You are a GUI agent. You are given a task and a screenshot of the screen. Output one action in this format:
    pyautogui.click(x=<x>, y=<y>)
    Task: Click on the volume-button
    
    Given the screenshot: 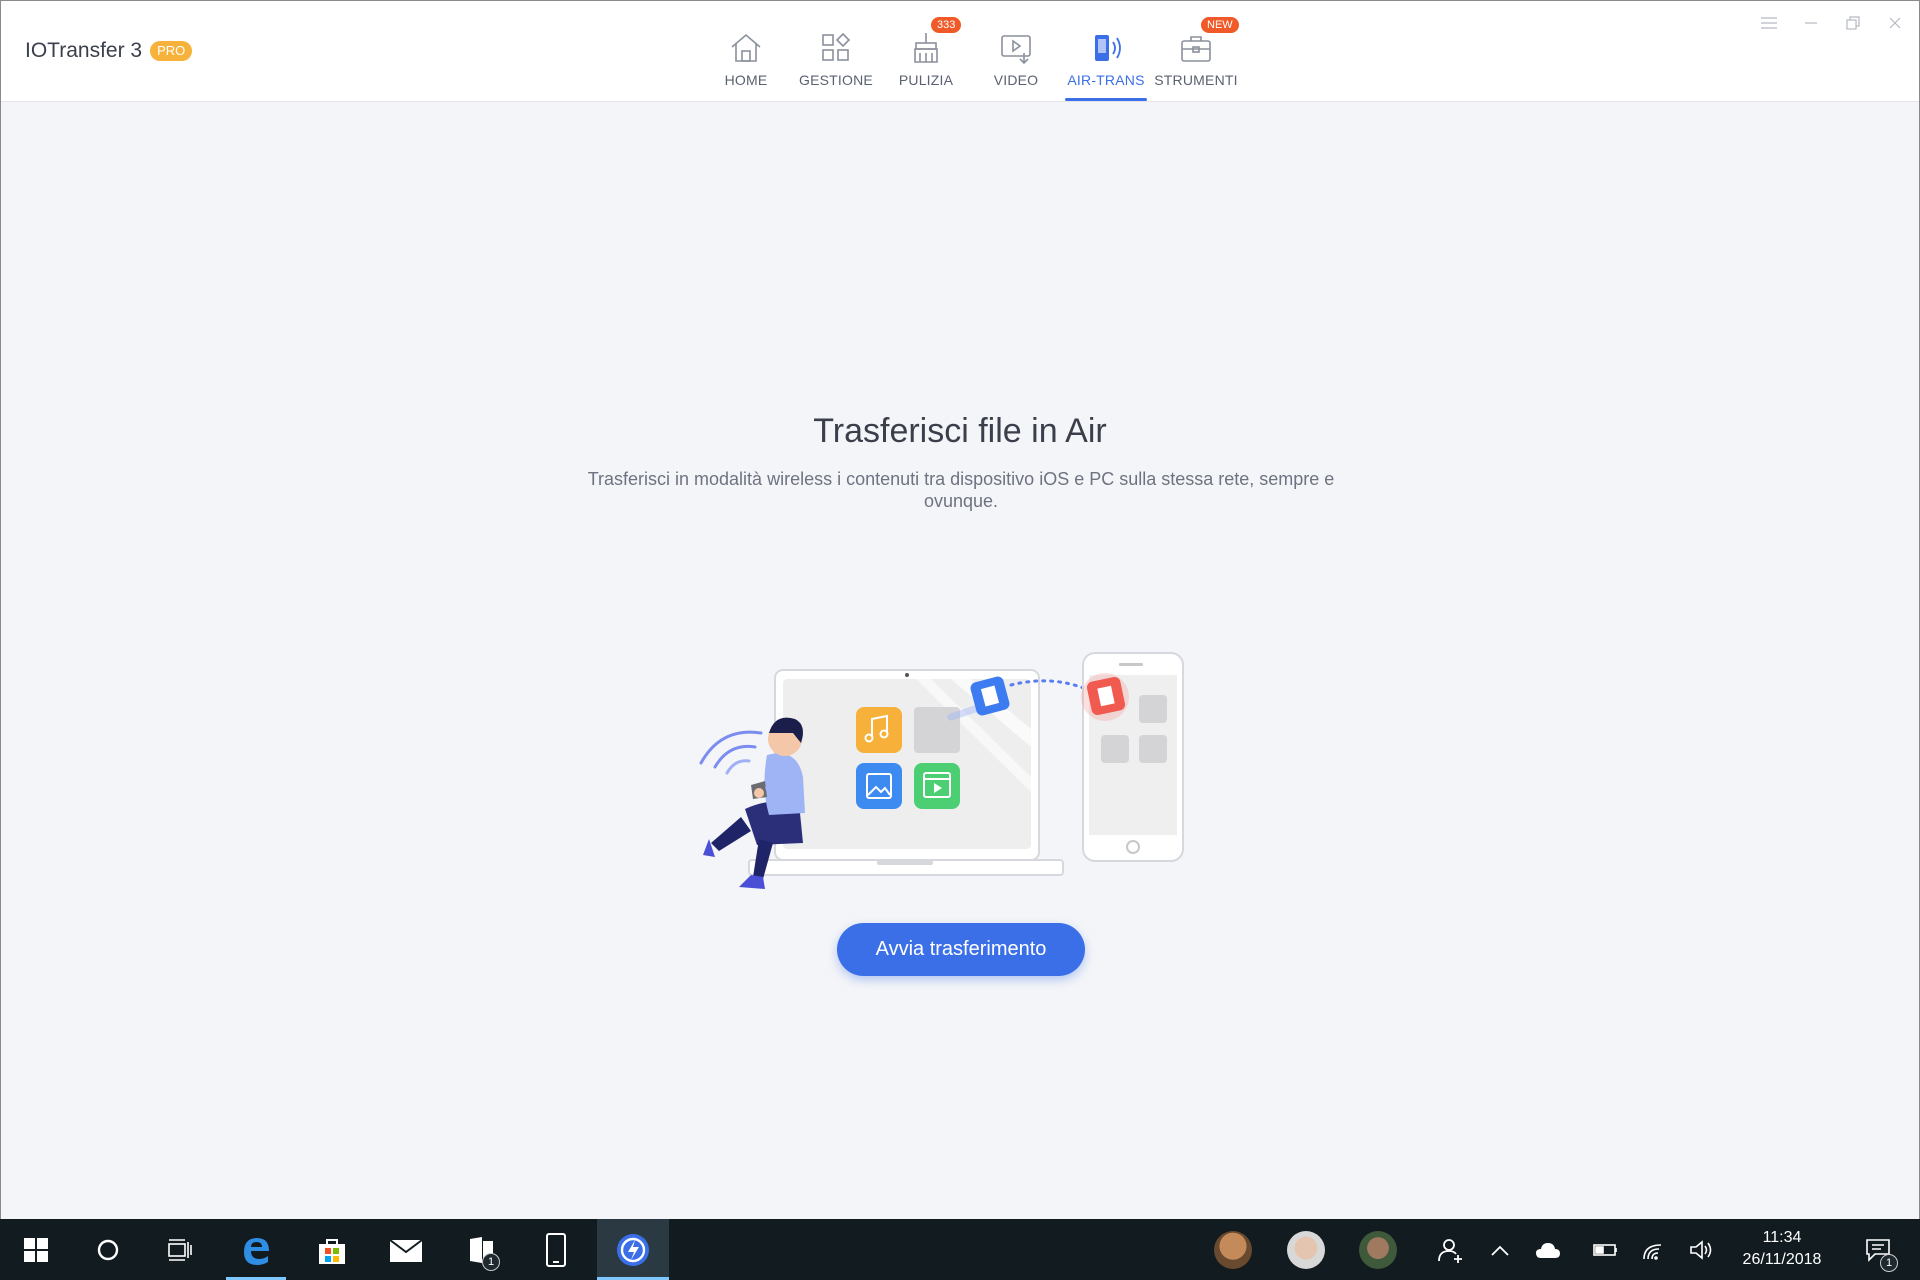 What is the action you would take?
    pyautogui.click(x=1702, y=1249)
    